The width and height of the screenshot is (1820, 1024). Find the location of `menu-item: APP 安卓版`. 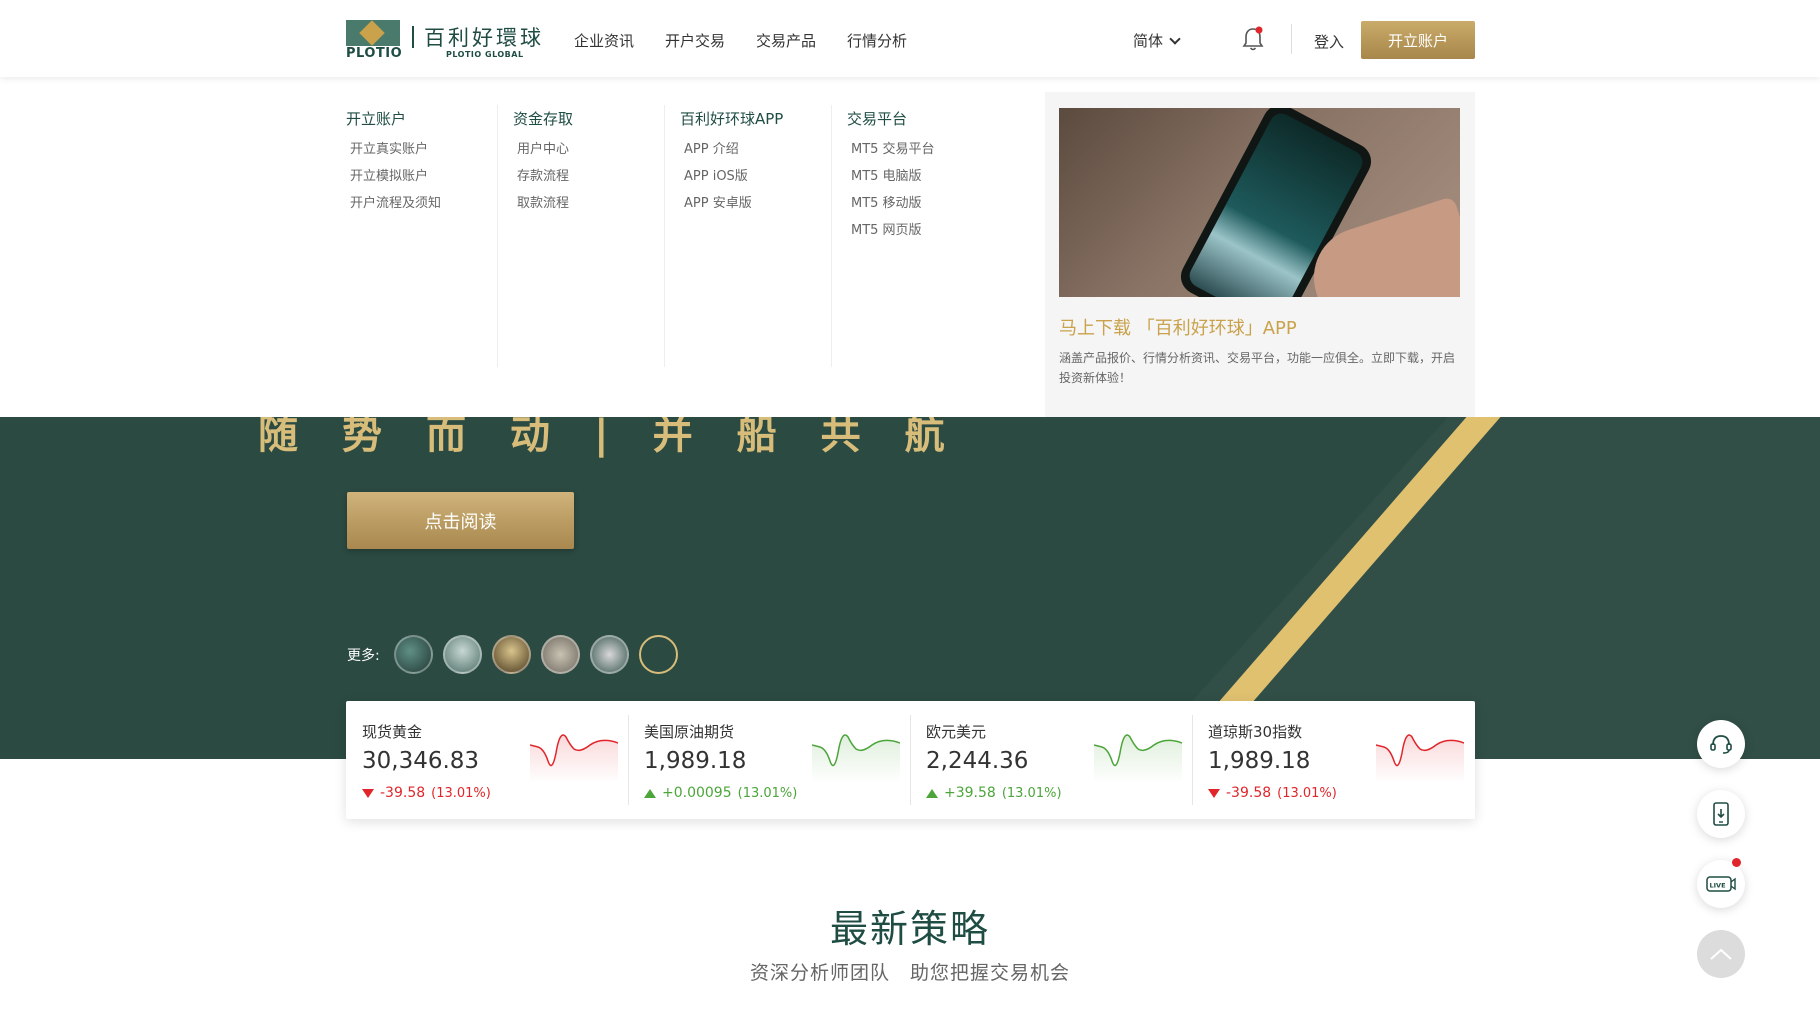

menu-item: APP 安卓版 is located at coordinates (718, 205).